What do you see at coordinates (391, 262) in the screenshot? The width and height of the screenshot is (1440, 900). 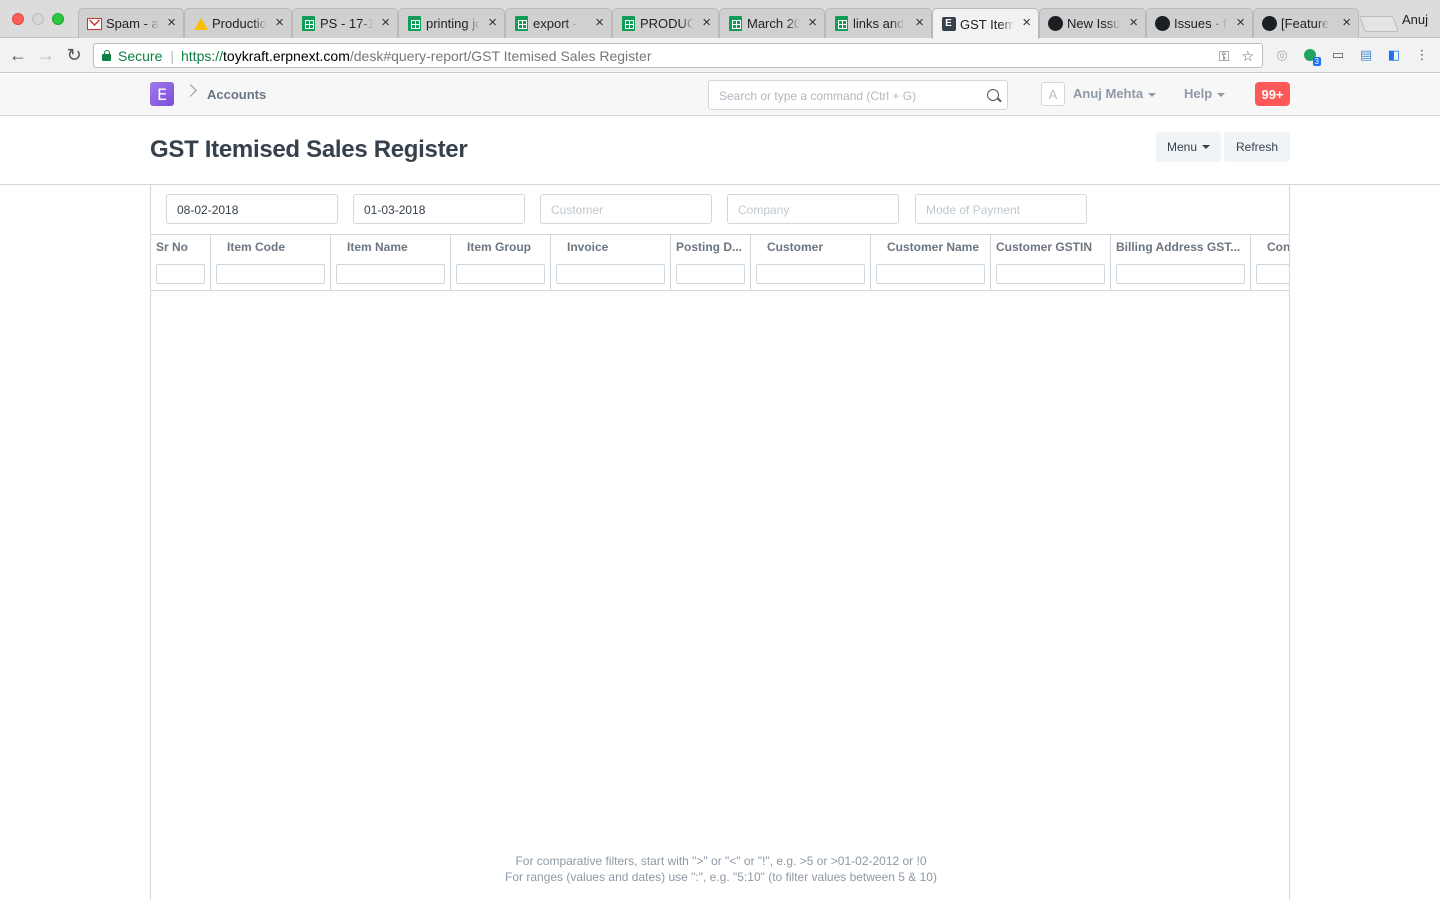 I see `column-header: Item Name` at bounding box center [391, 262].